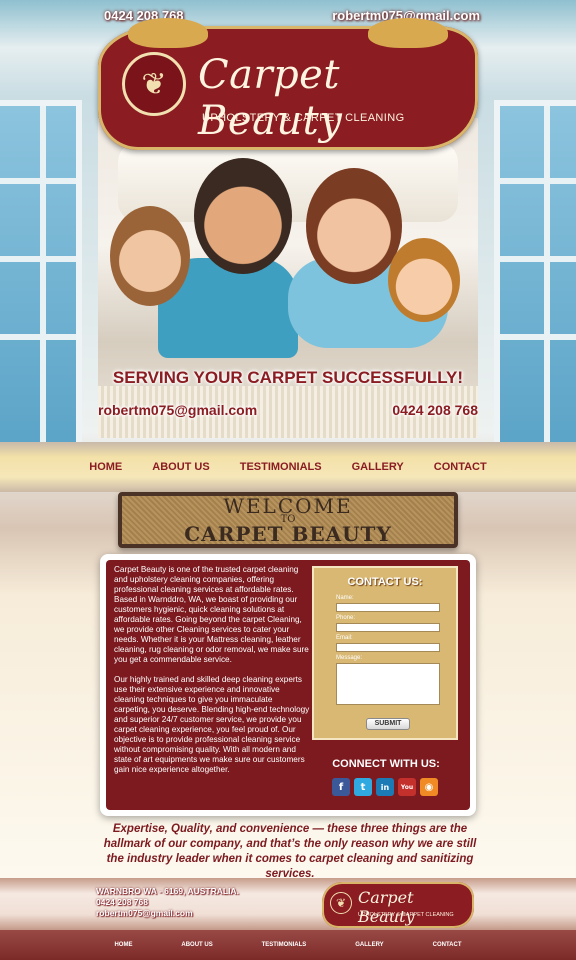 The width and height of the screenshot is (576, 960). What do you see at coordinates (180, 467) in the screenshot?
I see `nav-about-us: ABOUT US` at bounding box center [180, 467].